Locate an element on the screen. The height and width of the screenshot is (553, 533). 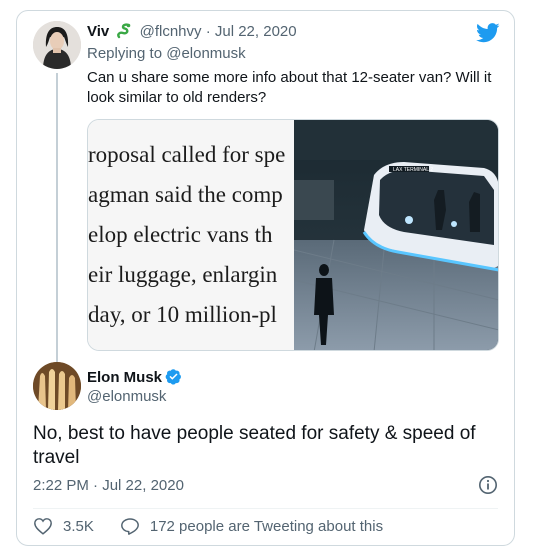
heart-icon is located at coordinates (43, 526).